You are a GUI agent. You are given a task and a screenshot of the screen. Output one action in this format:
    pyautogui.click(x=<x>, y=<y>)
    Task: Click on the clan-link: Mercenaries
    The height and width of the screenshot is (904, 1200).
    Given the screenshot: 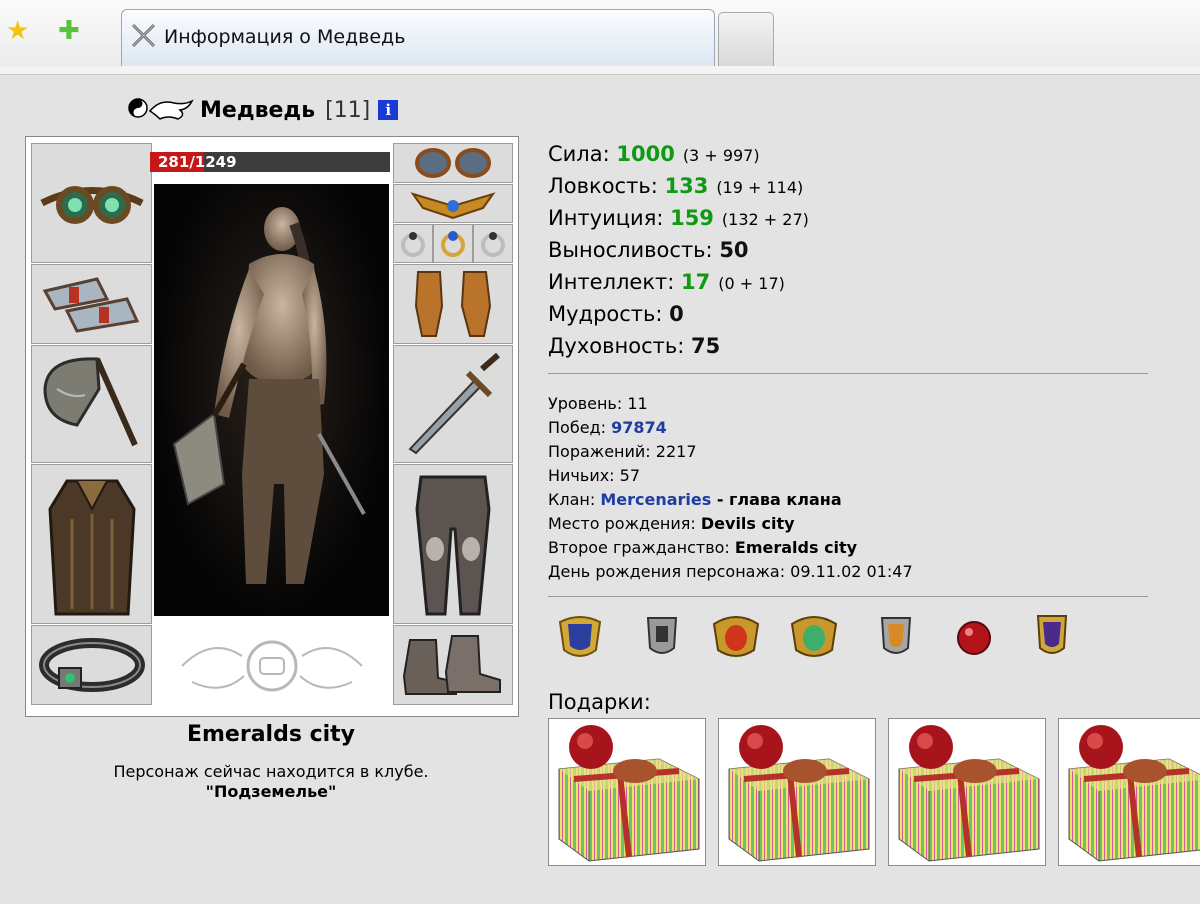 What is the action you would take?
    pyautogui.click(x=655, y=499)
    